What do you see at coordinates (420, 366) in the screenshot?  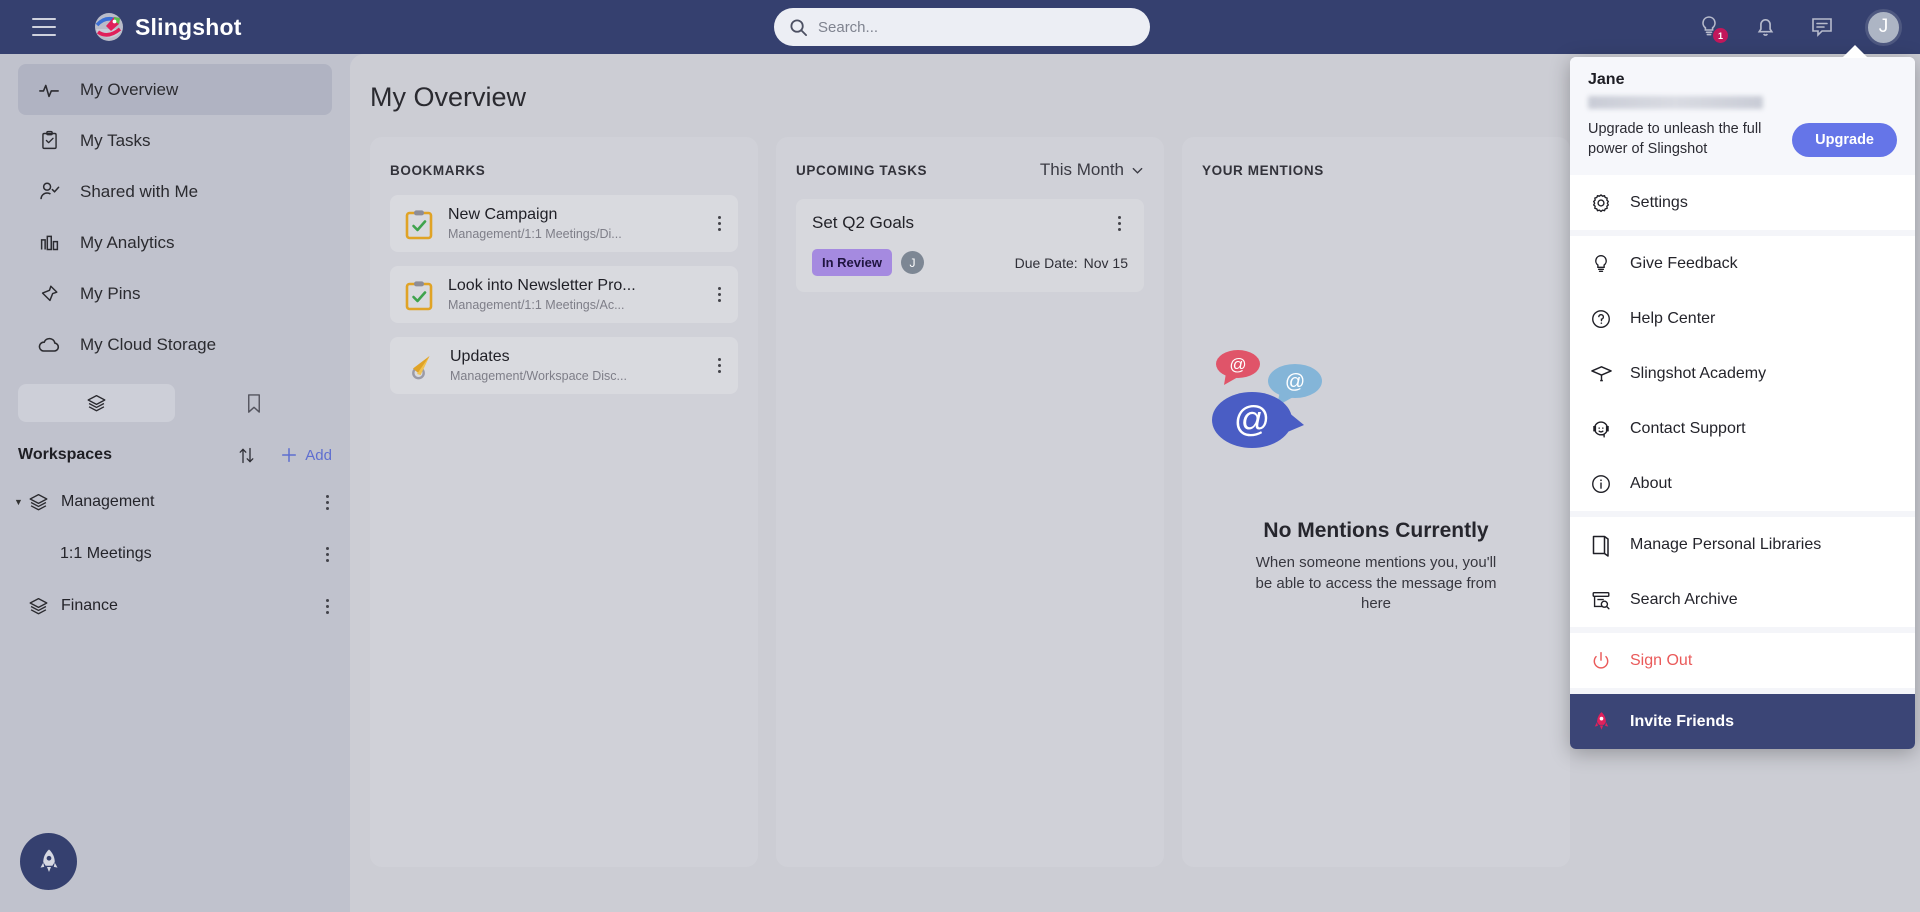 I see `megaphone-icon` at bounding box center [420, 366].